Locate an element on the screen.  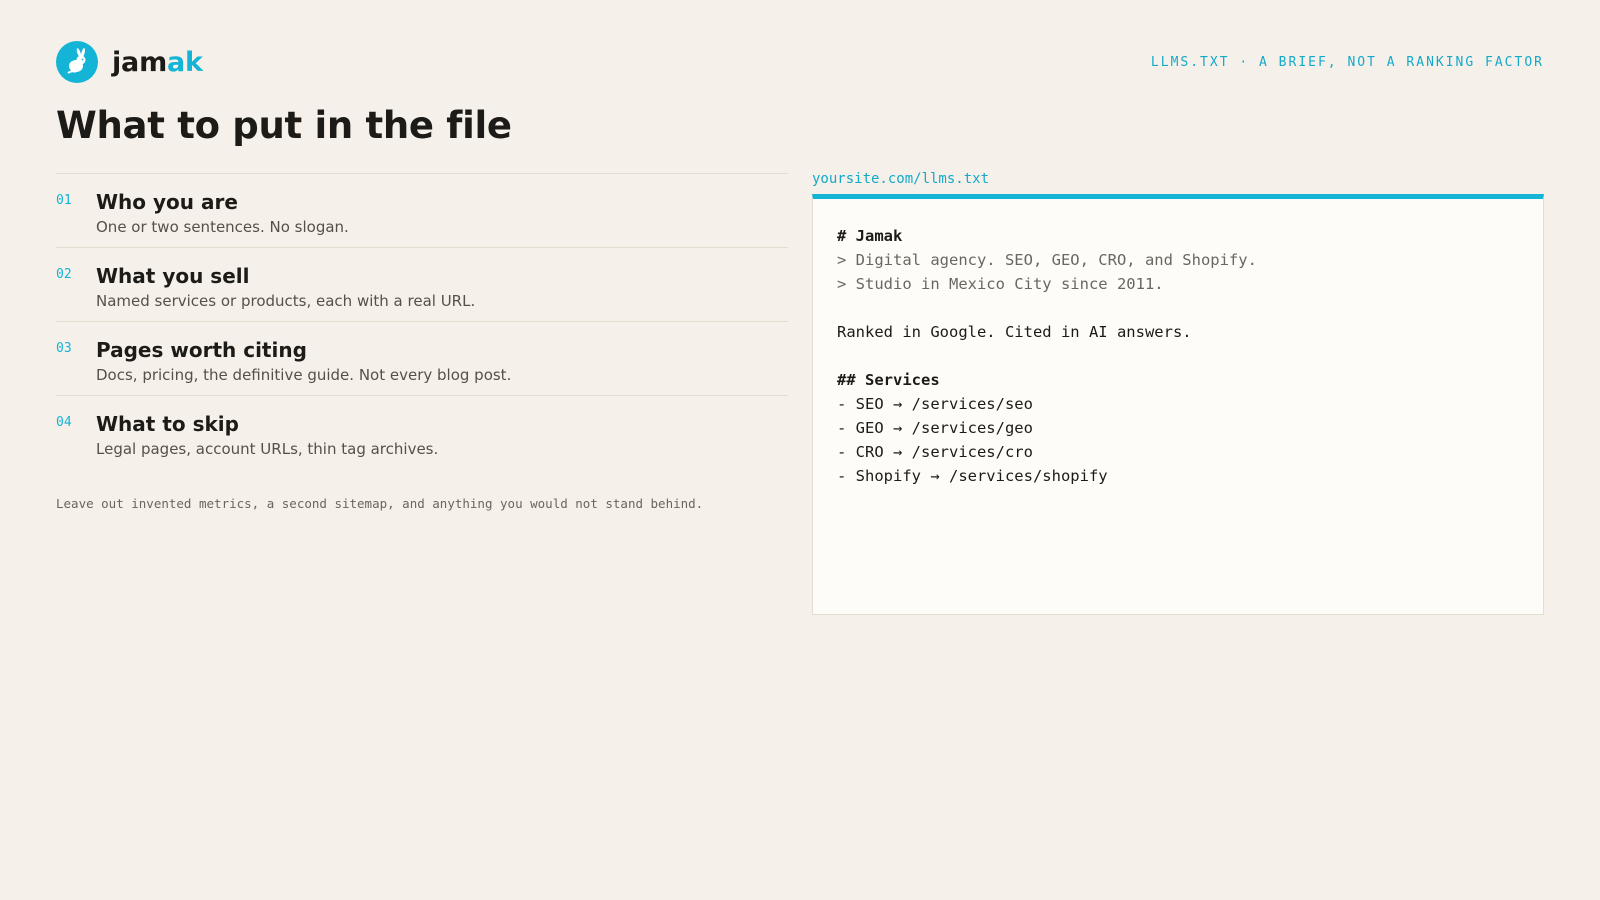
rabbit-icon is located at coordinates (77, 62).